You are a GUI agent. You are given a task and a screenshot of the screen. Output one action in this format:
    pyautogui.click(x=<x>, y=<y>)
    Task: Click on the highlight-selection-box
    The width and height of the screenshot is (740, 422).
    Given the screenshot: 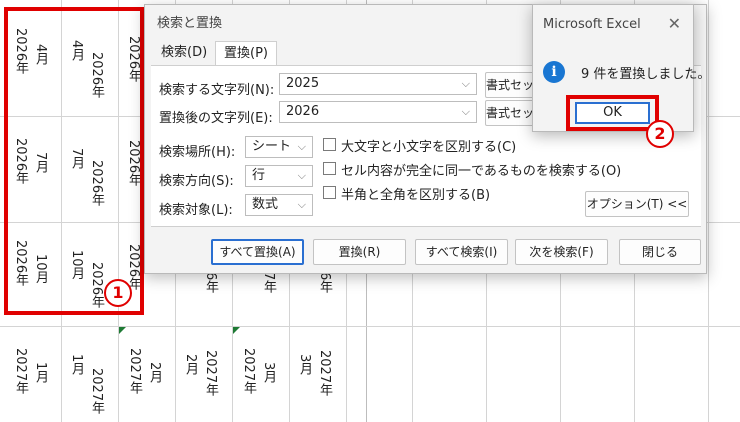 What is the action you would take?
    pyautogui.click(x=74, y=161)
    